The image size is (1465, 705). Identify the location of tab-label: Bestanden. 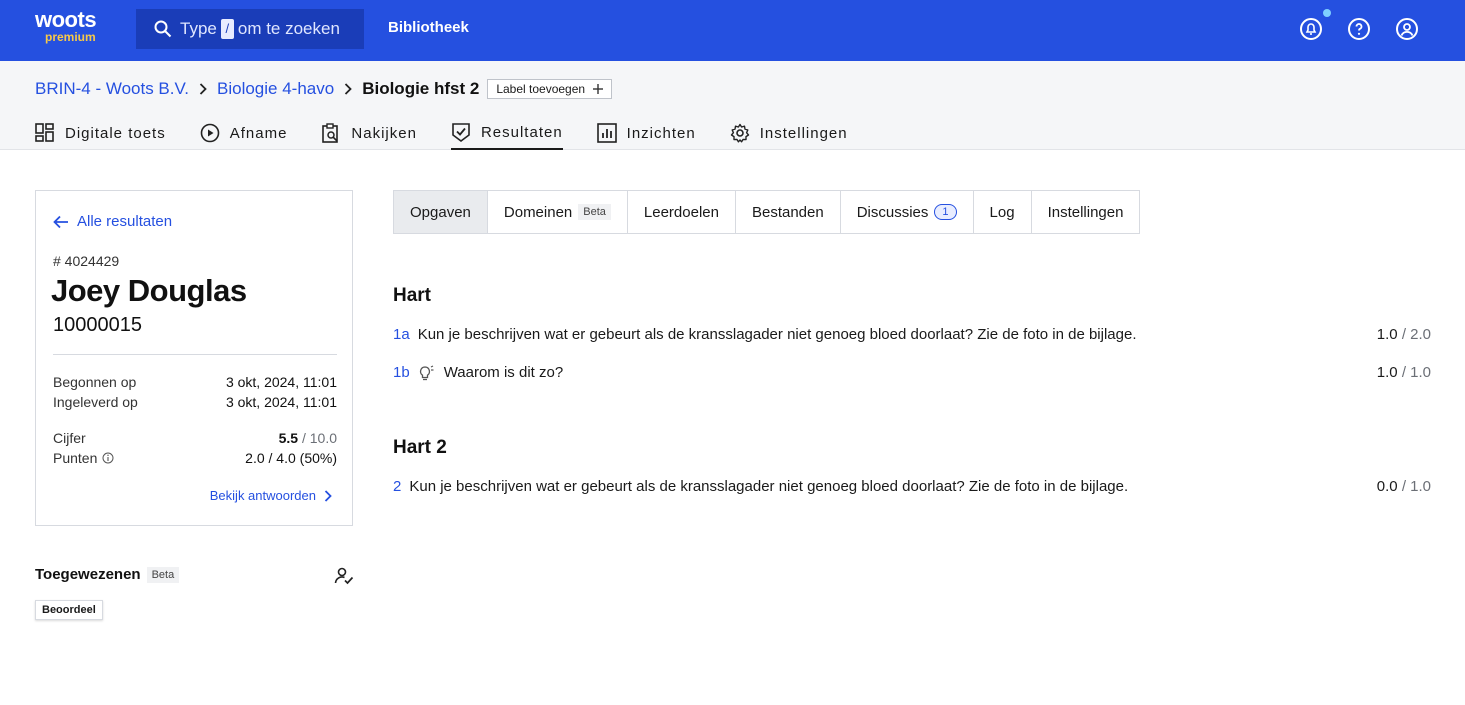
(787, 212).